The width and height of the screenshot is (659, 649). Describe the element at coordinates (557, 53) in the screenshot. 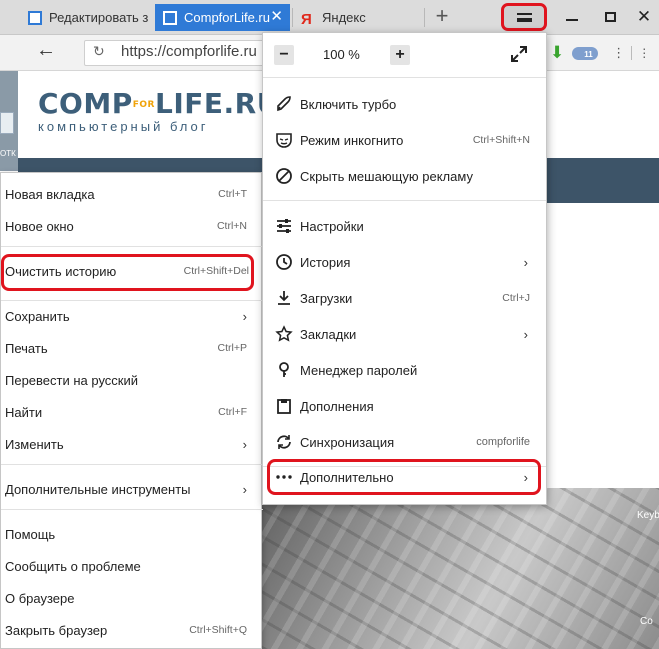

I see `download-arrow-icon: ⬇` at that location.